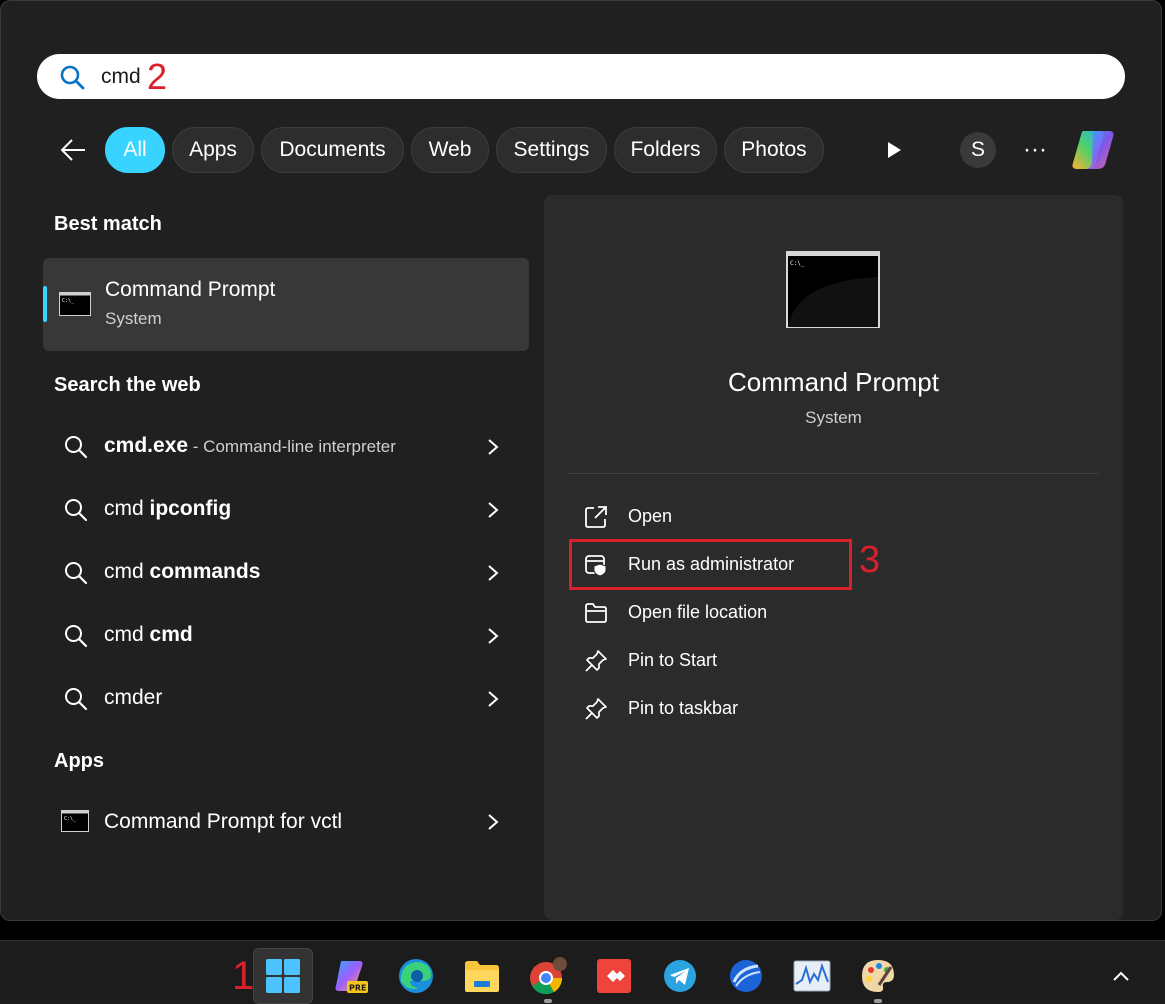  I want to click on web-result-term: commands, so click(205, 571).